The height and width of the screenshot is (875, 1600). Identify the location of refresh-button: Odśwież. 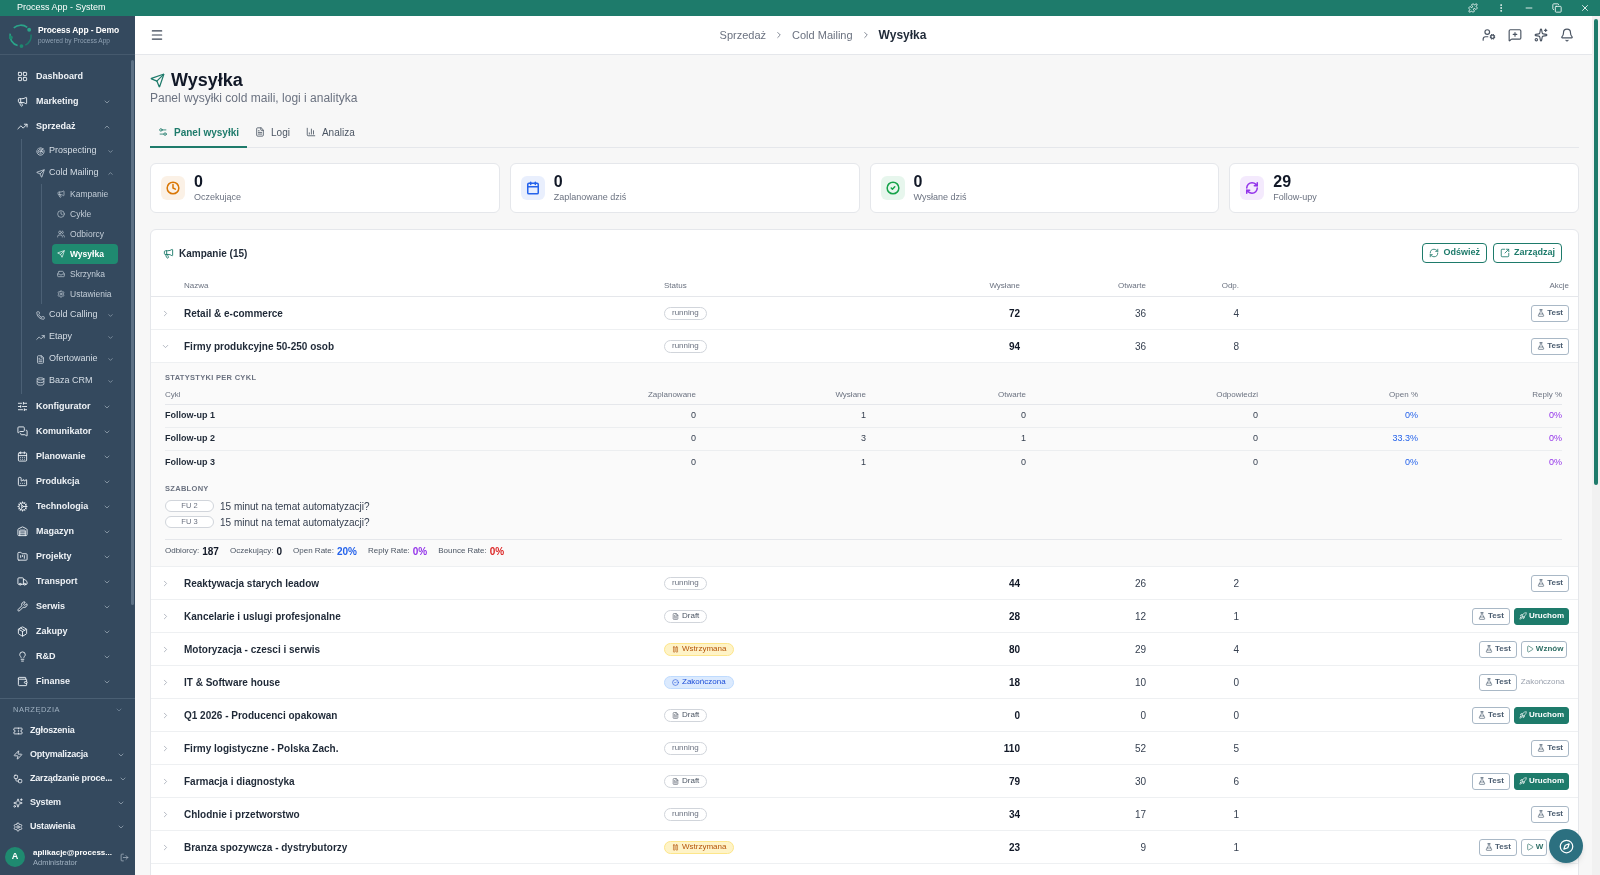
(1454, 253).